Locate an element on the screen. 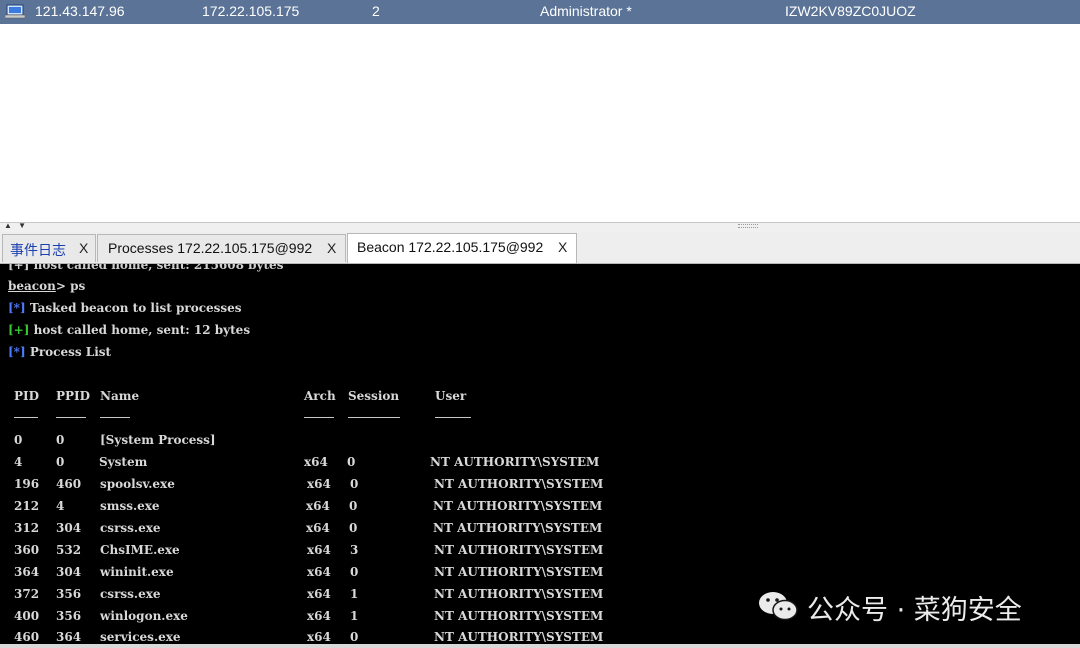 The height and width of the screenshot is (648, 1080). console-message: [*] Process List is located at coordinates (59, 352).